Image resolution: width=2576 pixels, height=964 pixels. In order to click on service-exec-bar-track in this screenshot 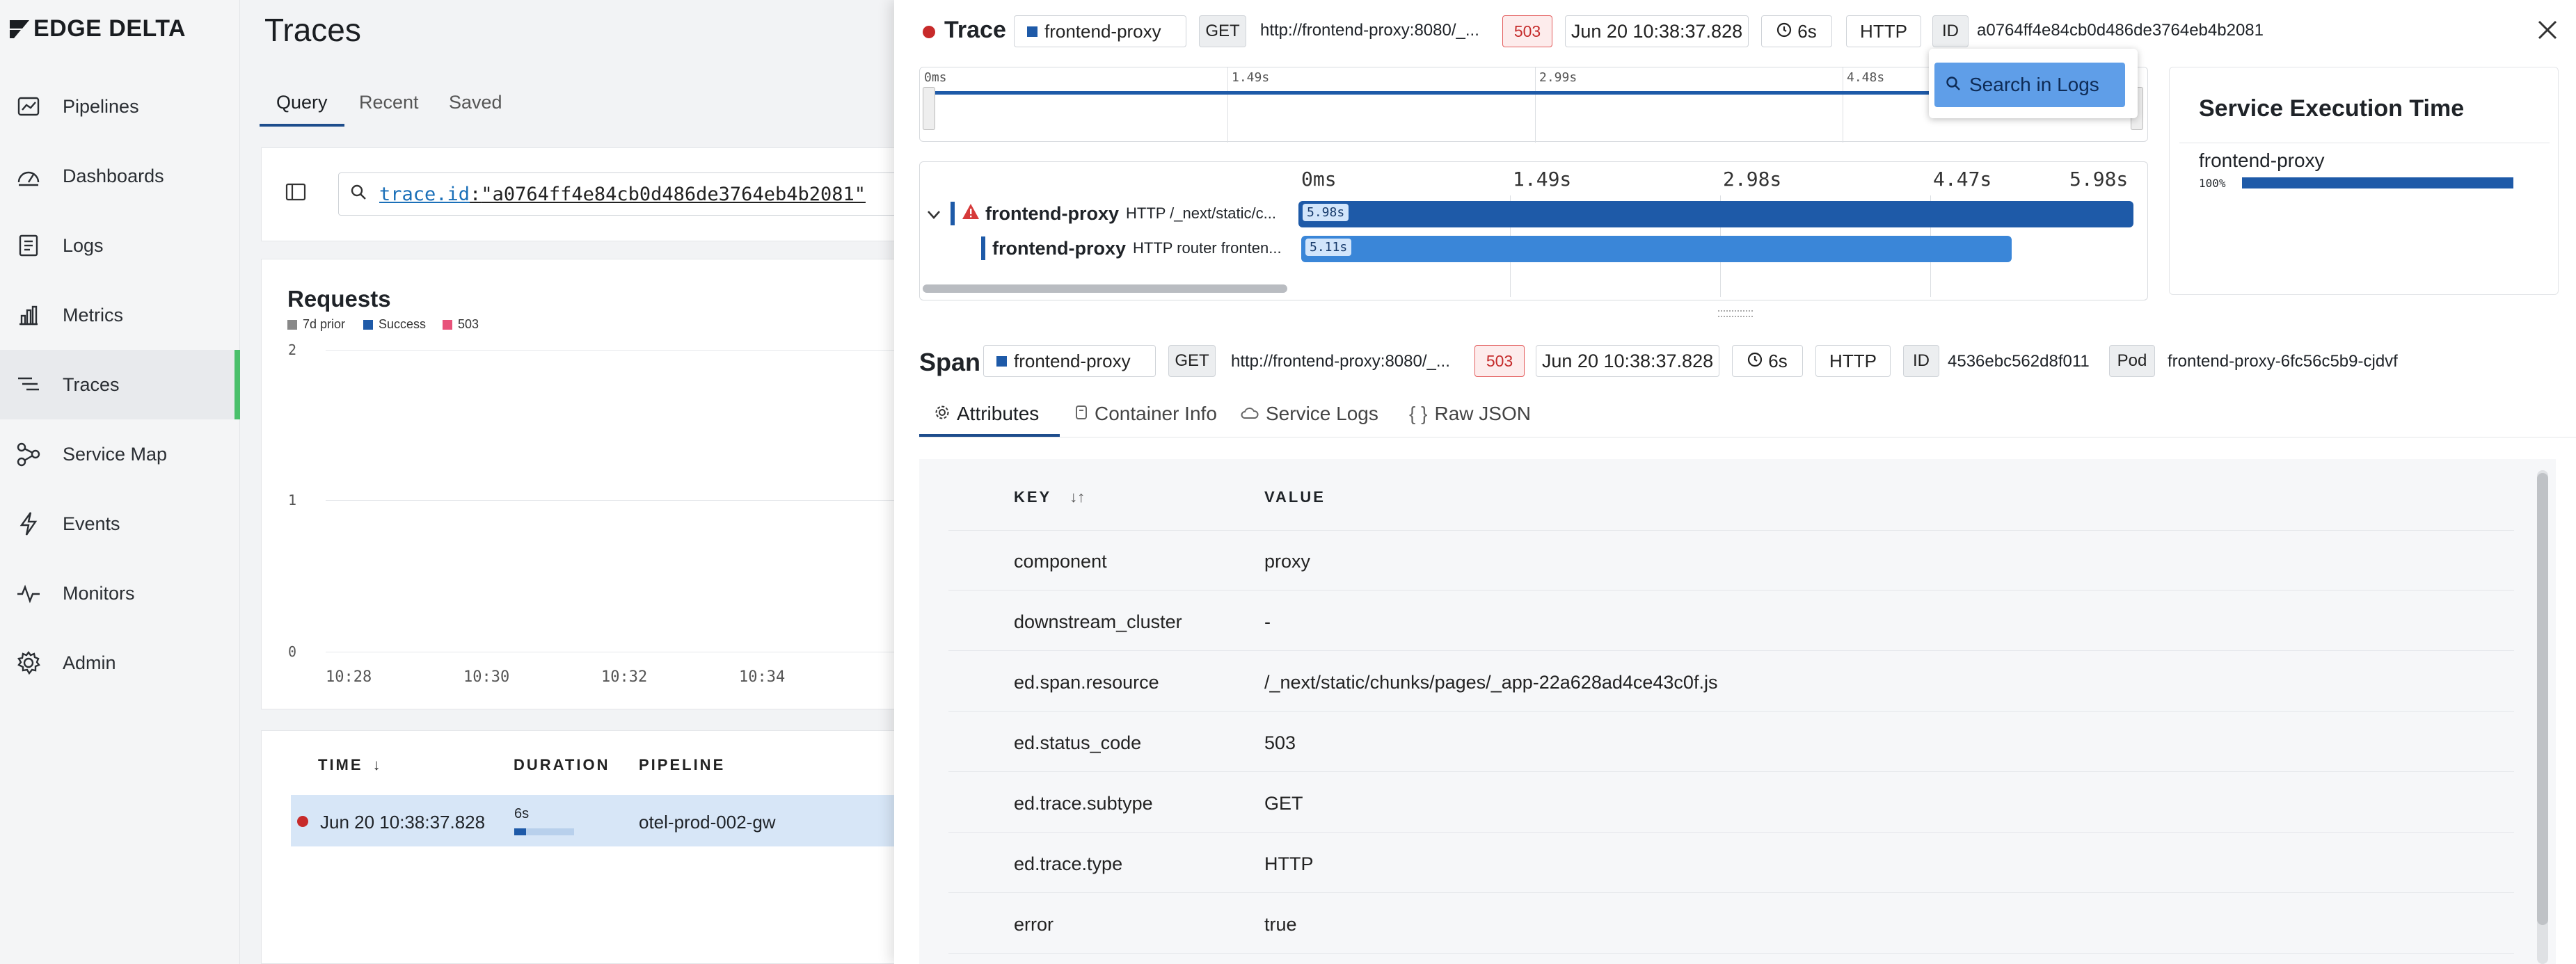, I will do `click(2377, 182)`.